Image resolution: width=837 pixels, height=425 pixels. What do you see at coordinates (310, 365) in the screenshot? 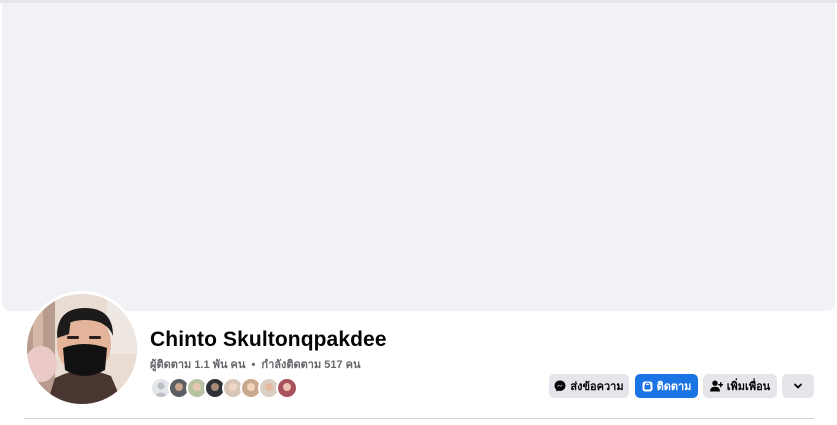
I see `following-count: กำลังติดตาม 517 คน` at bounding box center [310, 365].